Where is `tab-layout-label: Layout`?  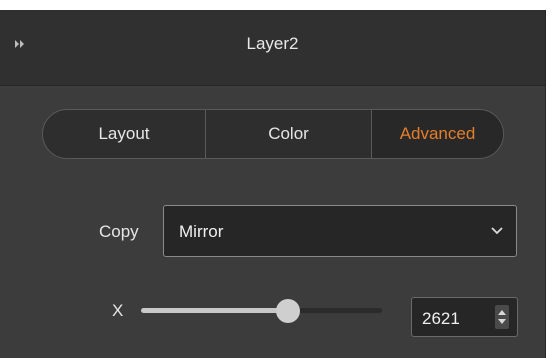 tab-layout-label: Layout is located at coordinates (124, 133).